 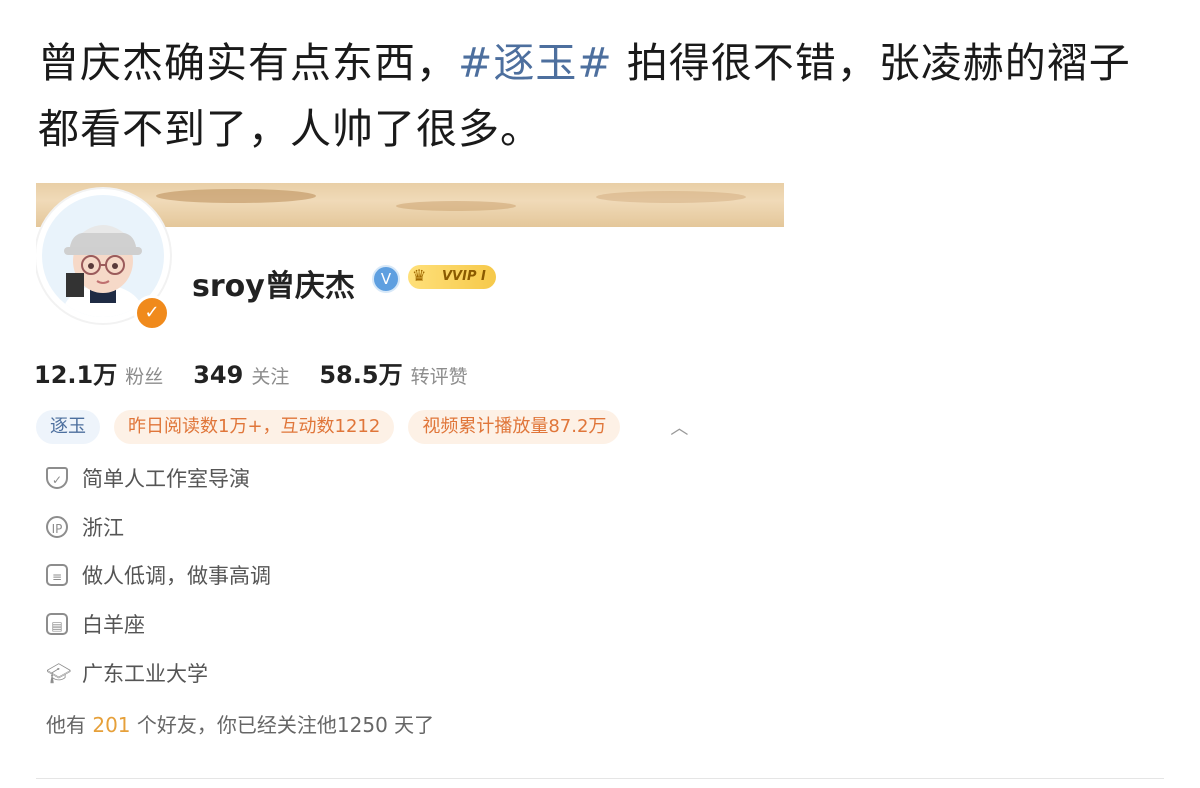 I want to click on friends-suffix: 个好友，你已经关注他1250 天了, so click(x=282, y=725).